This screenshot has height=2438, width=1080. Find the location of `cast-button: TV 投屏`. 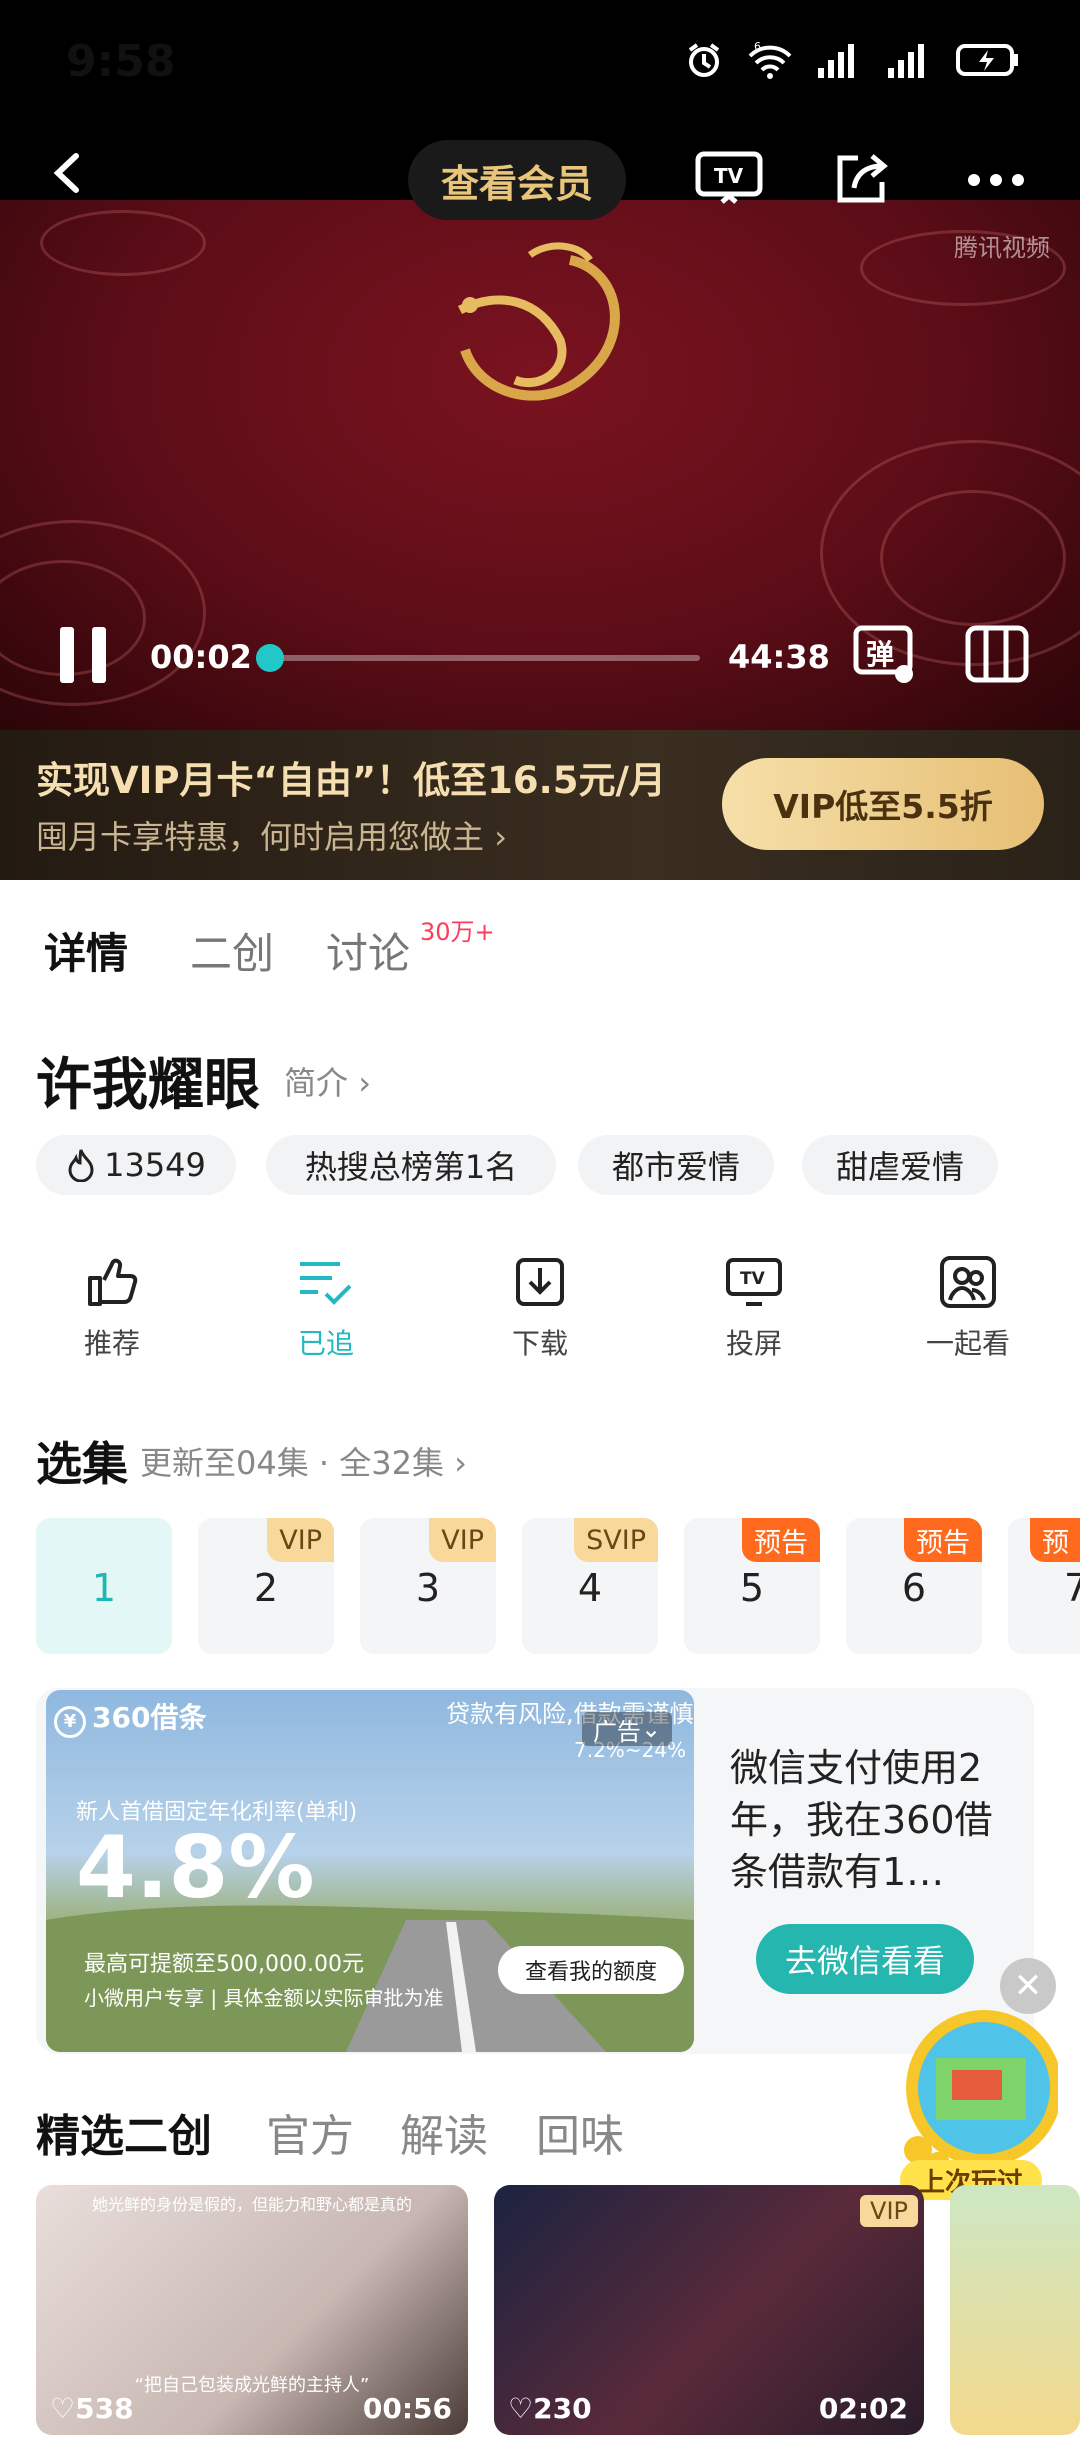

cast-button: TV 投屏 is located at coordinates (754, 1306).